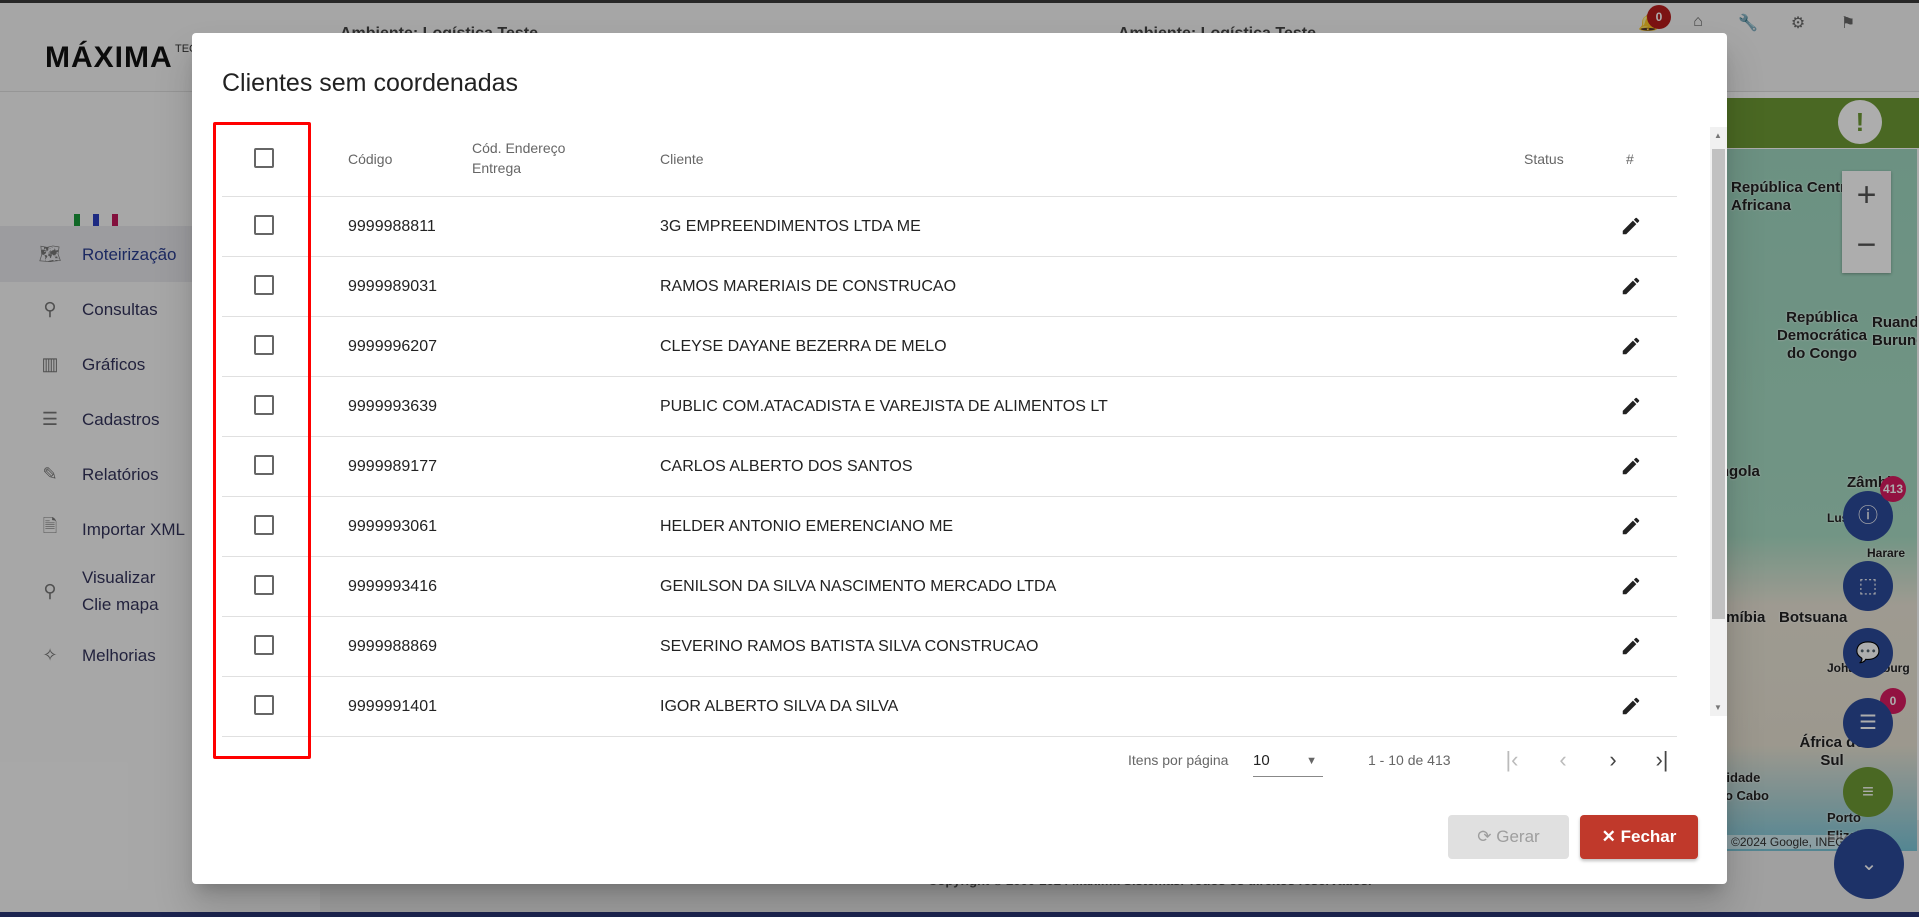 The height and width of the screenshot is (917, 1919). Describe the element at coordinates (807, 526) in the screenshot. I see `cell-cliente: HELDER ANTONIO EMERENCIANO ME` at that location.